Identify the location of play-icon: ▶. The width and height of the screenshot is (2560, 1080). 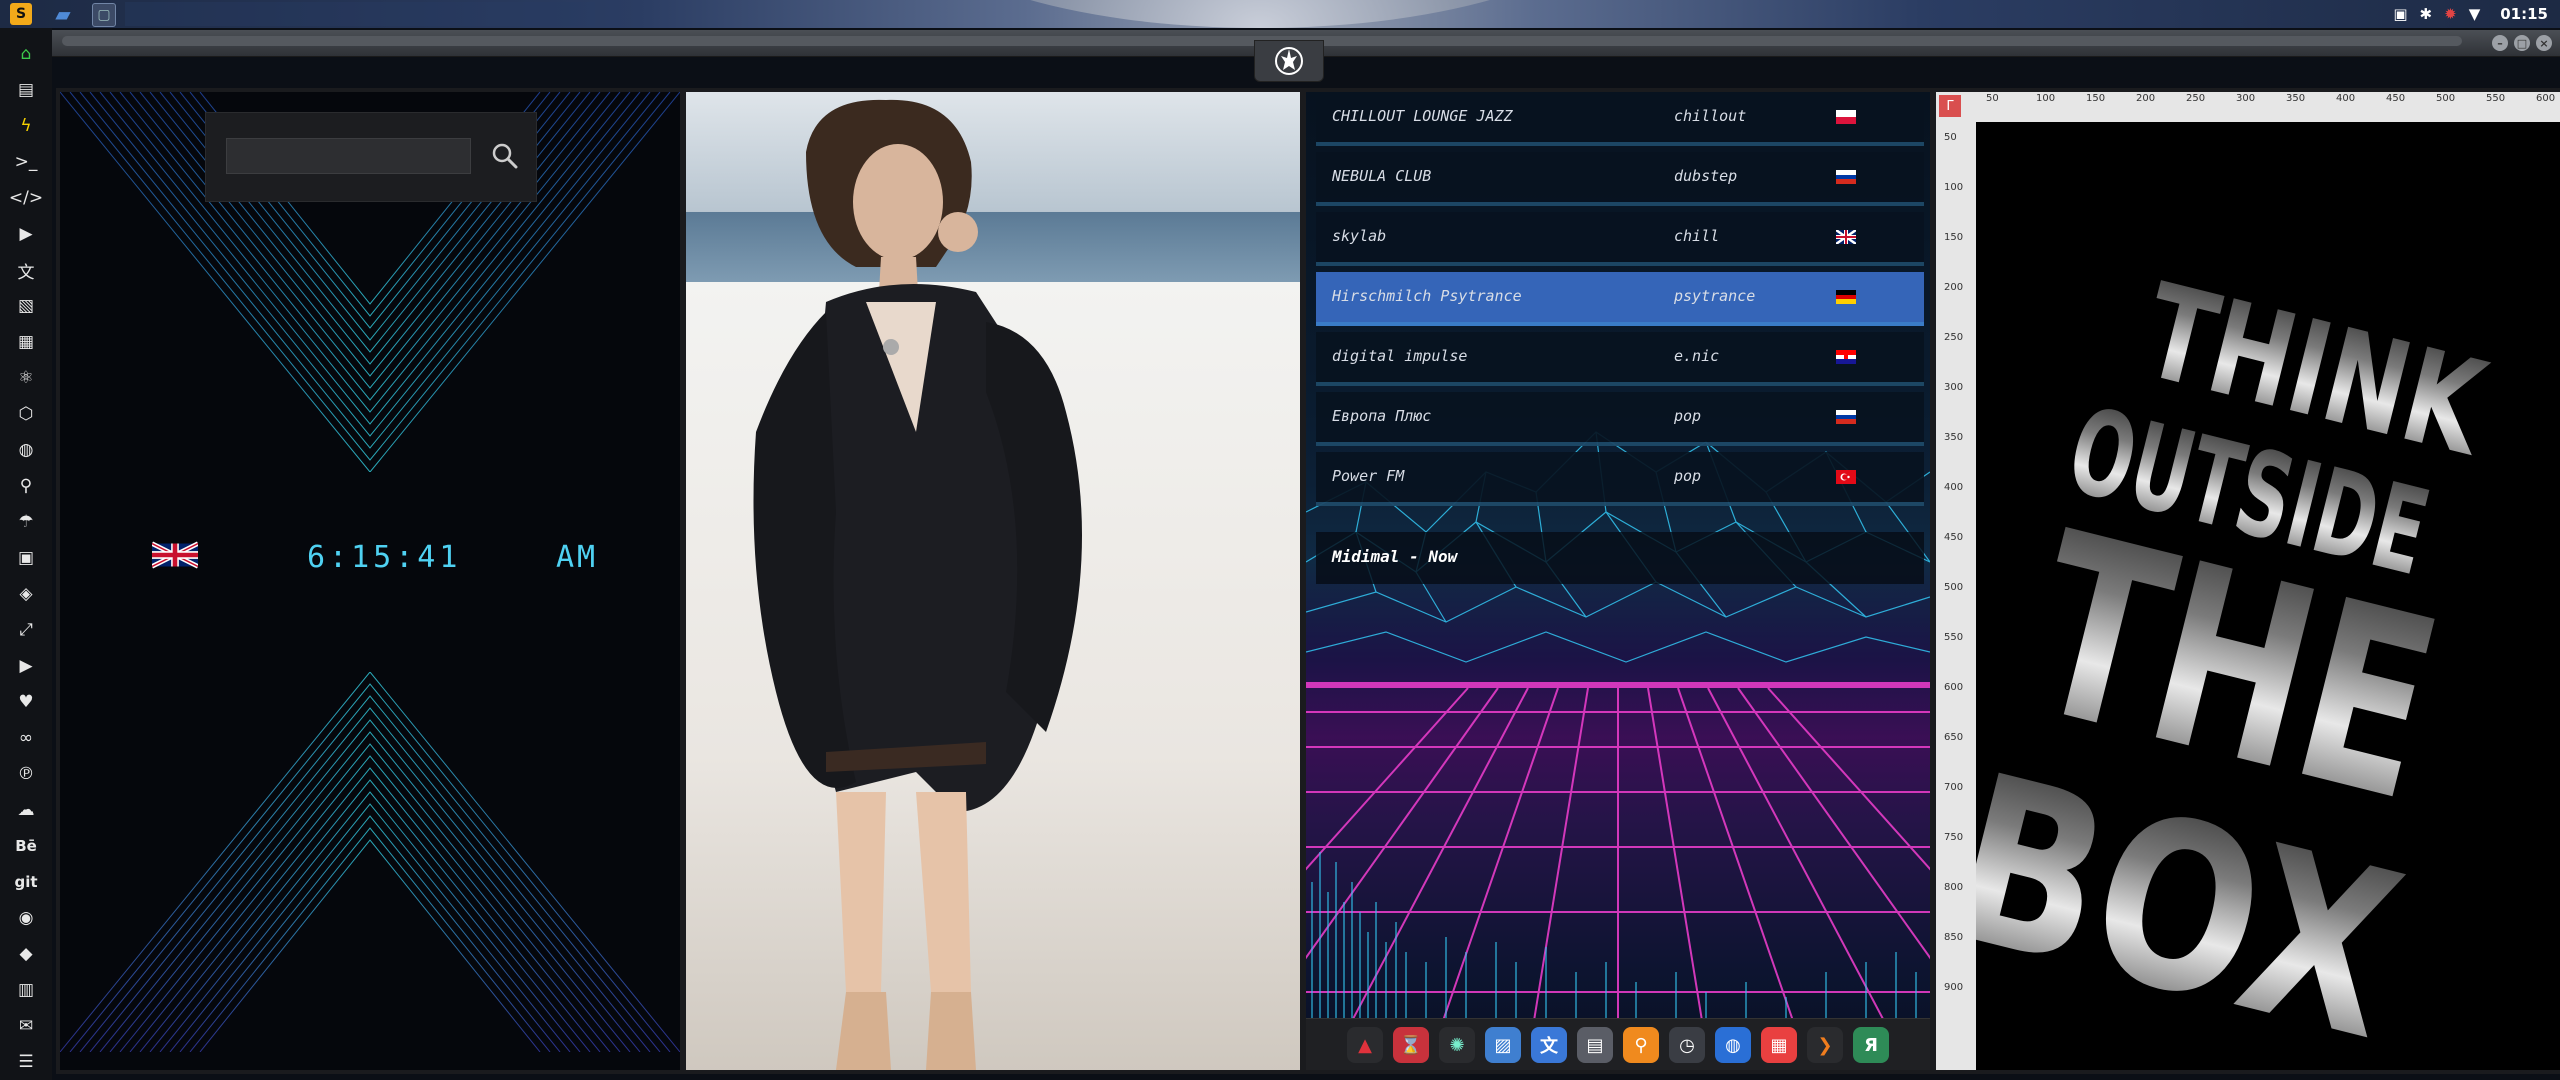
(26, 234).